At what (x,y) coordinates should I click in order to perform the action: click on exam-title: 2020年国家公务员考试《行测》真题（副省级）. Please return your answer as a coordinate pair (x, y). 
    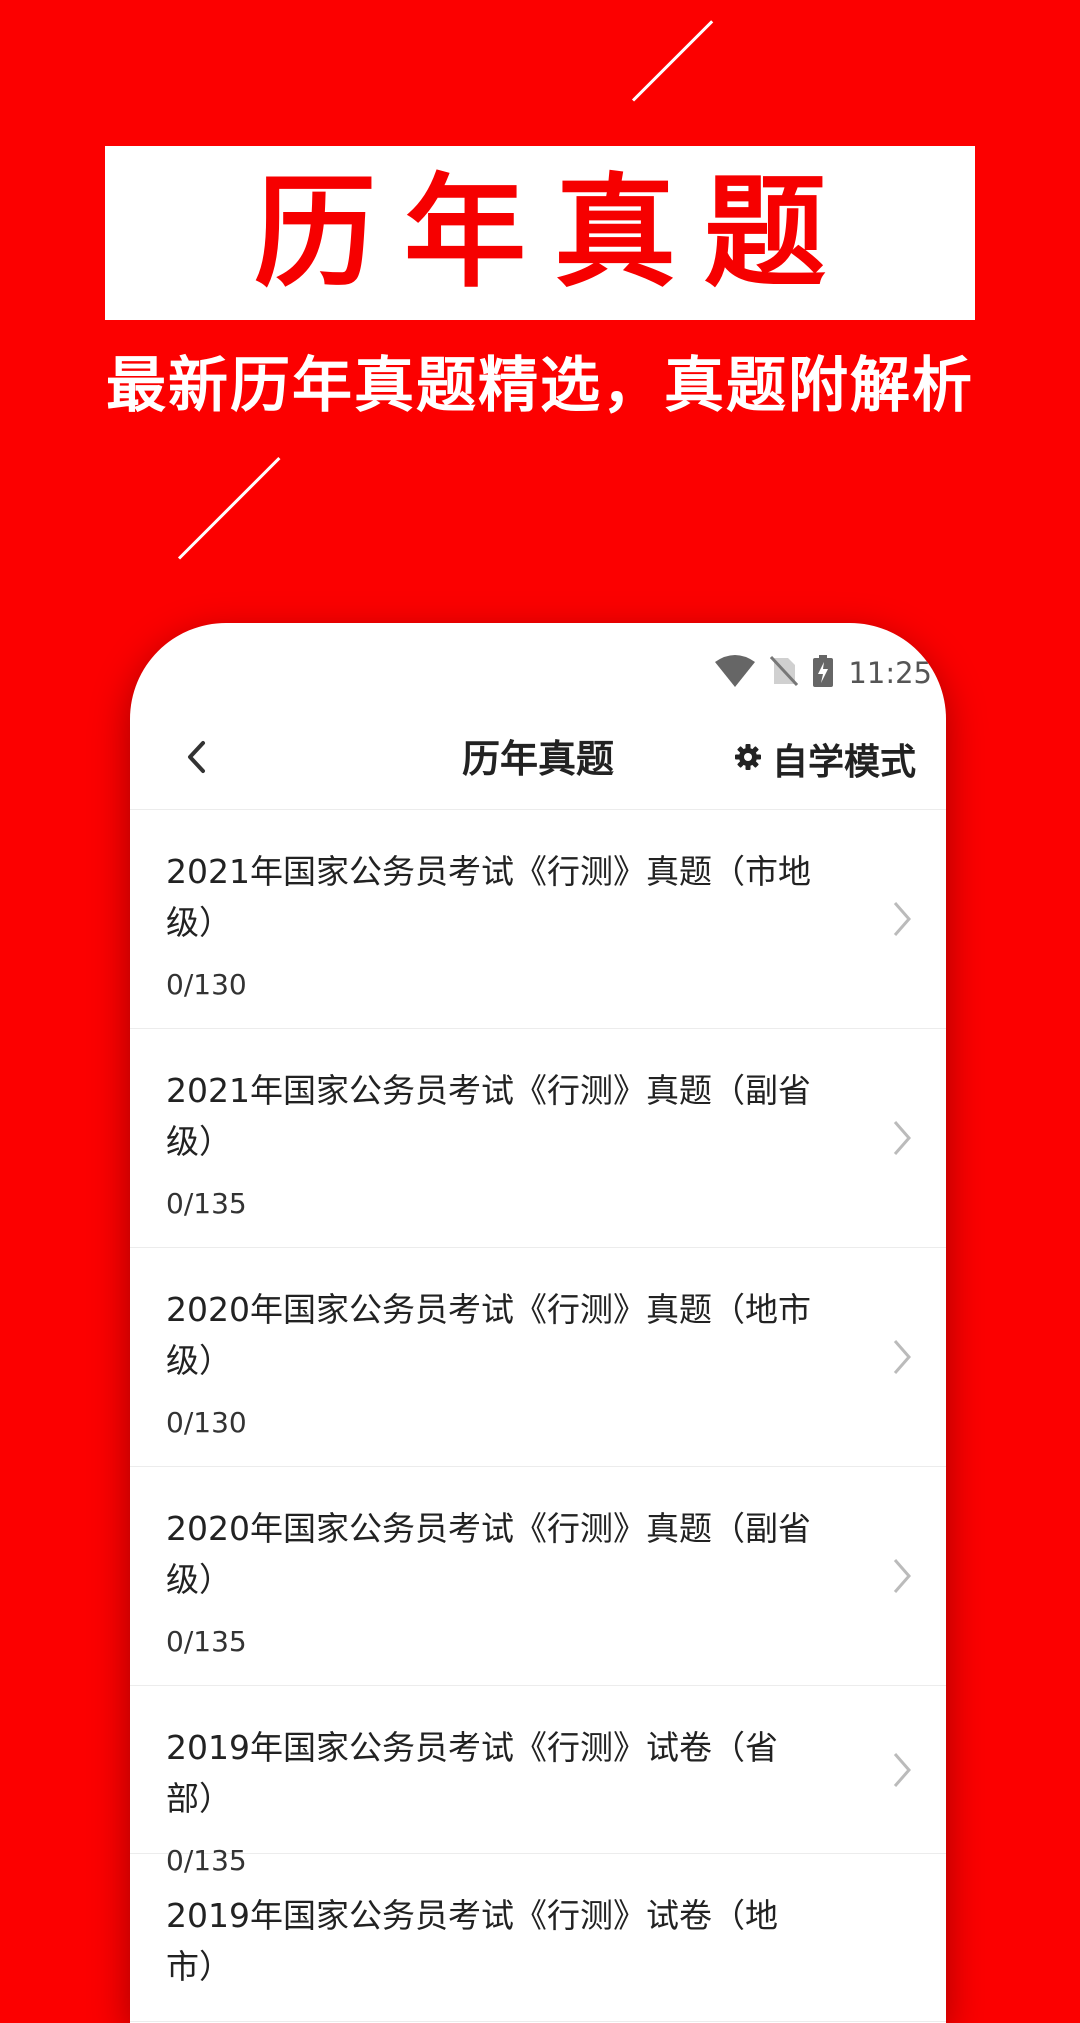
    Looking at the image, I should click on (488, 1554).